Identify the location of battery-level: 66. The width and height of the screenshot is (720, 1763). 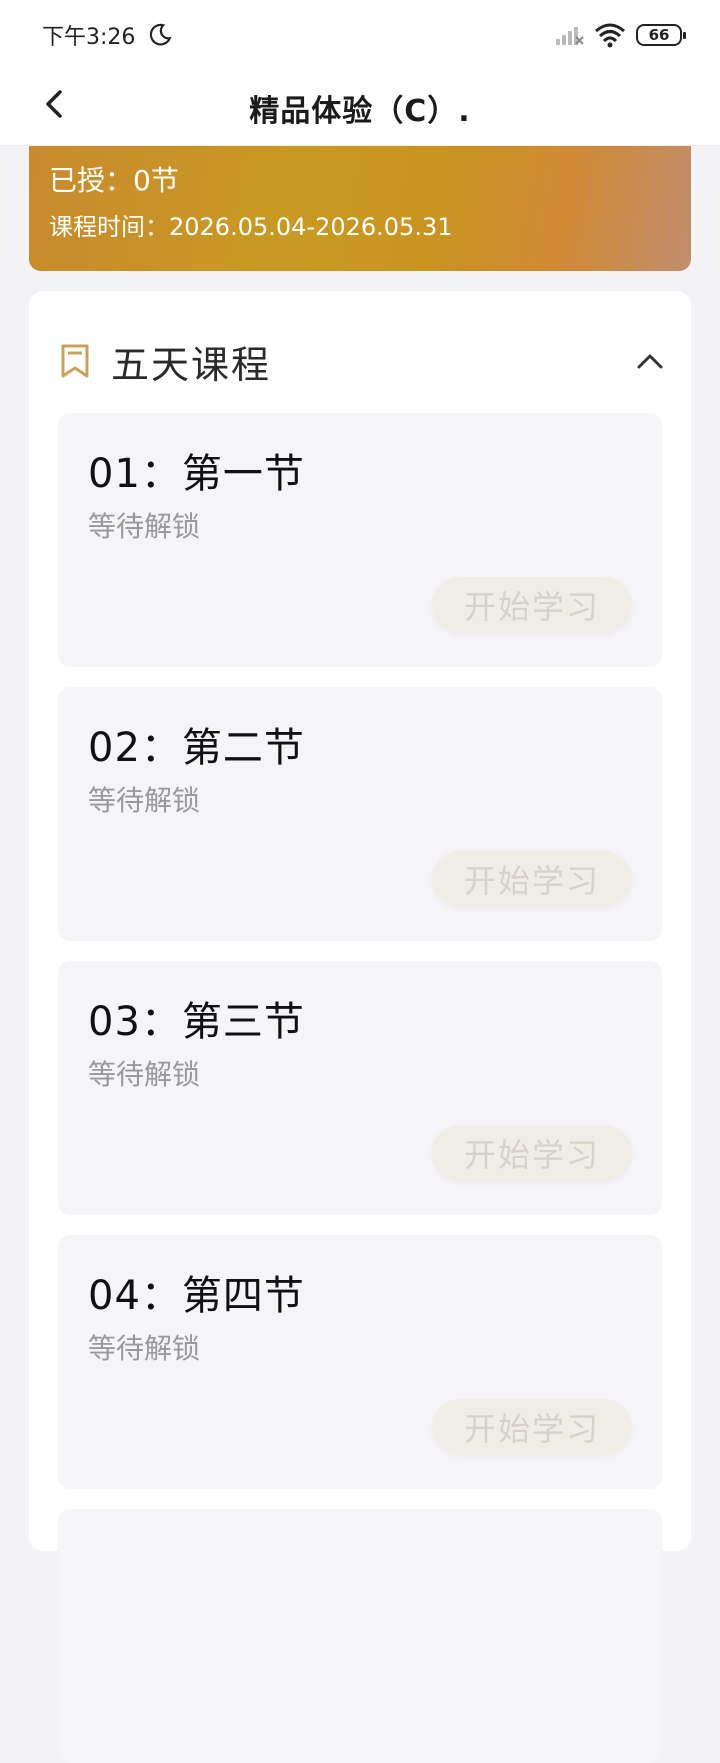
(659, 35).